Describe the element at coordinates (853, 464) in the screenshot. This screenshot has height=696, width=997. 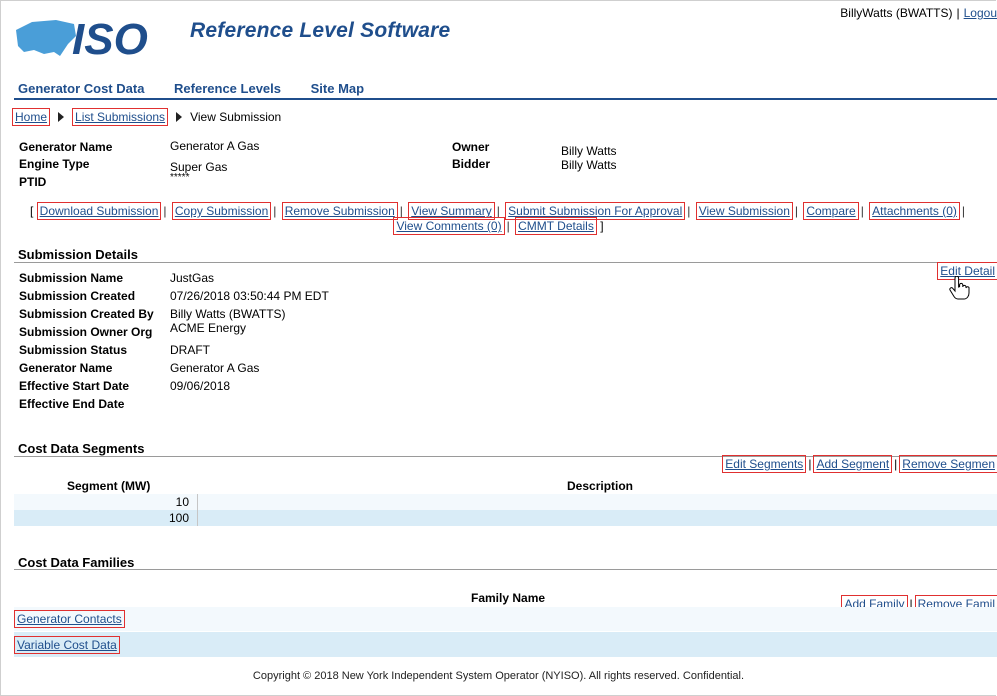
I see `add-segment-link: Add Segment` at that location.